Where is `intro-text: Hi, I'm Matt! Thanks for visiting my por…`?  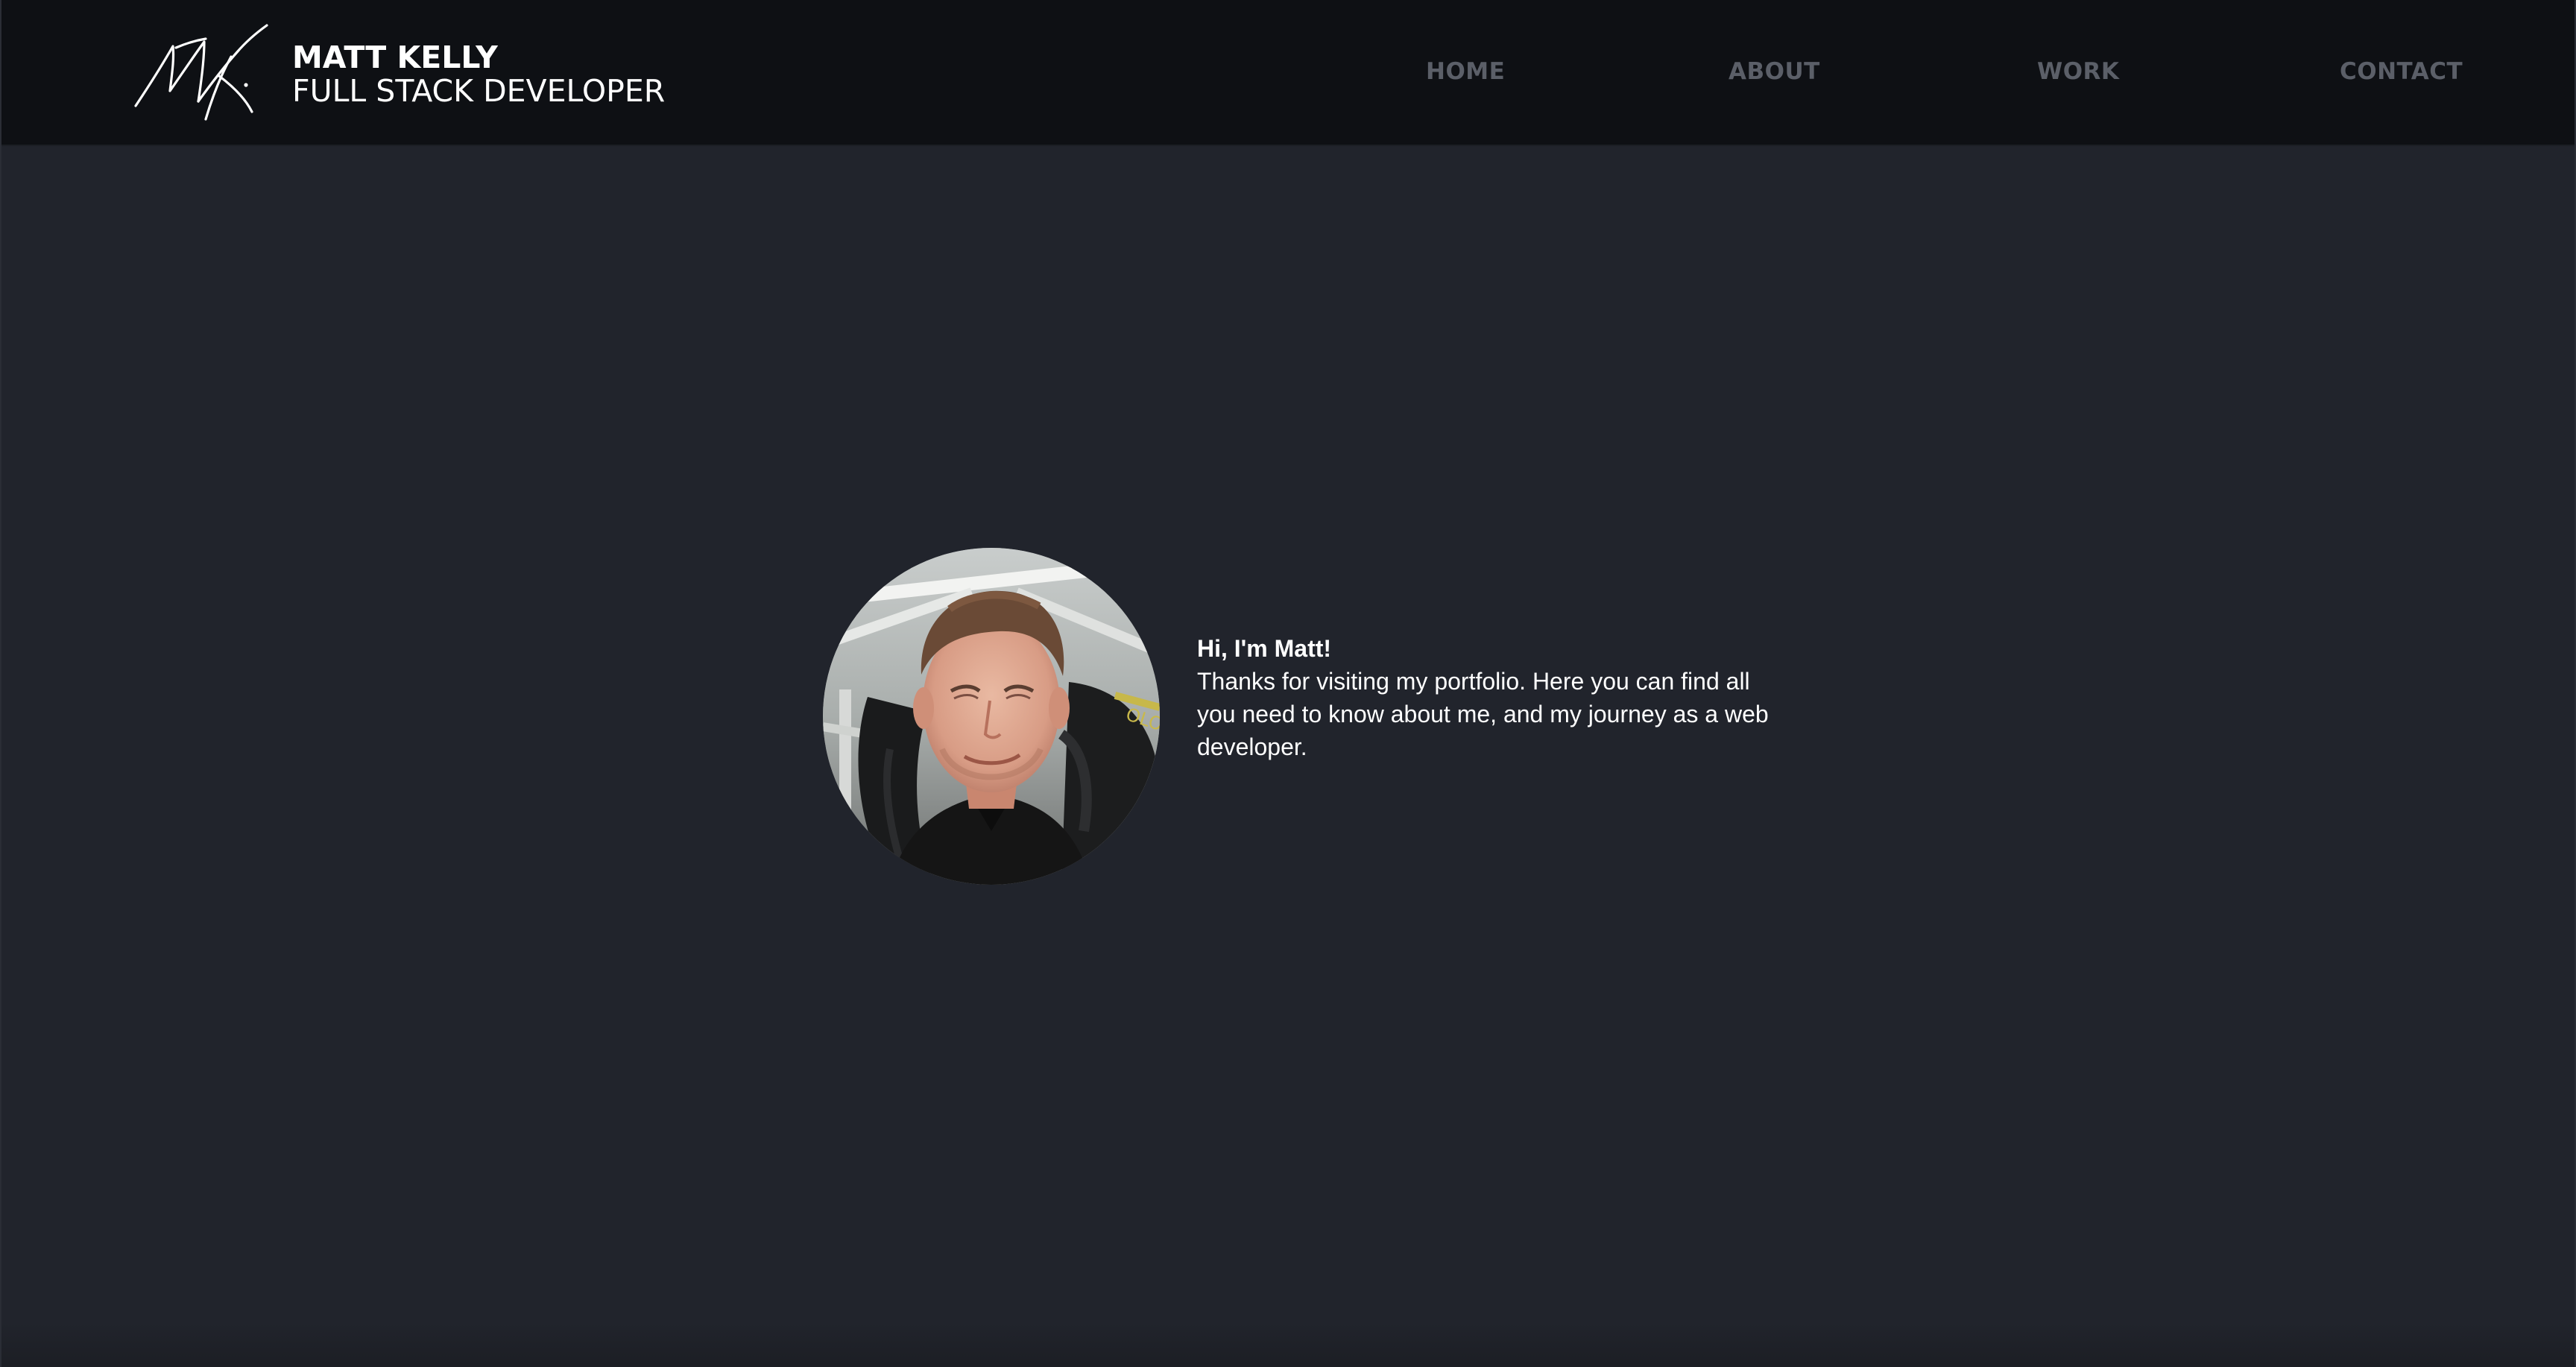 intro-text: Hi, I'm Matt! Thanks for visiting my por… is located at coordinates (1491, 697).